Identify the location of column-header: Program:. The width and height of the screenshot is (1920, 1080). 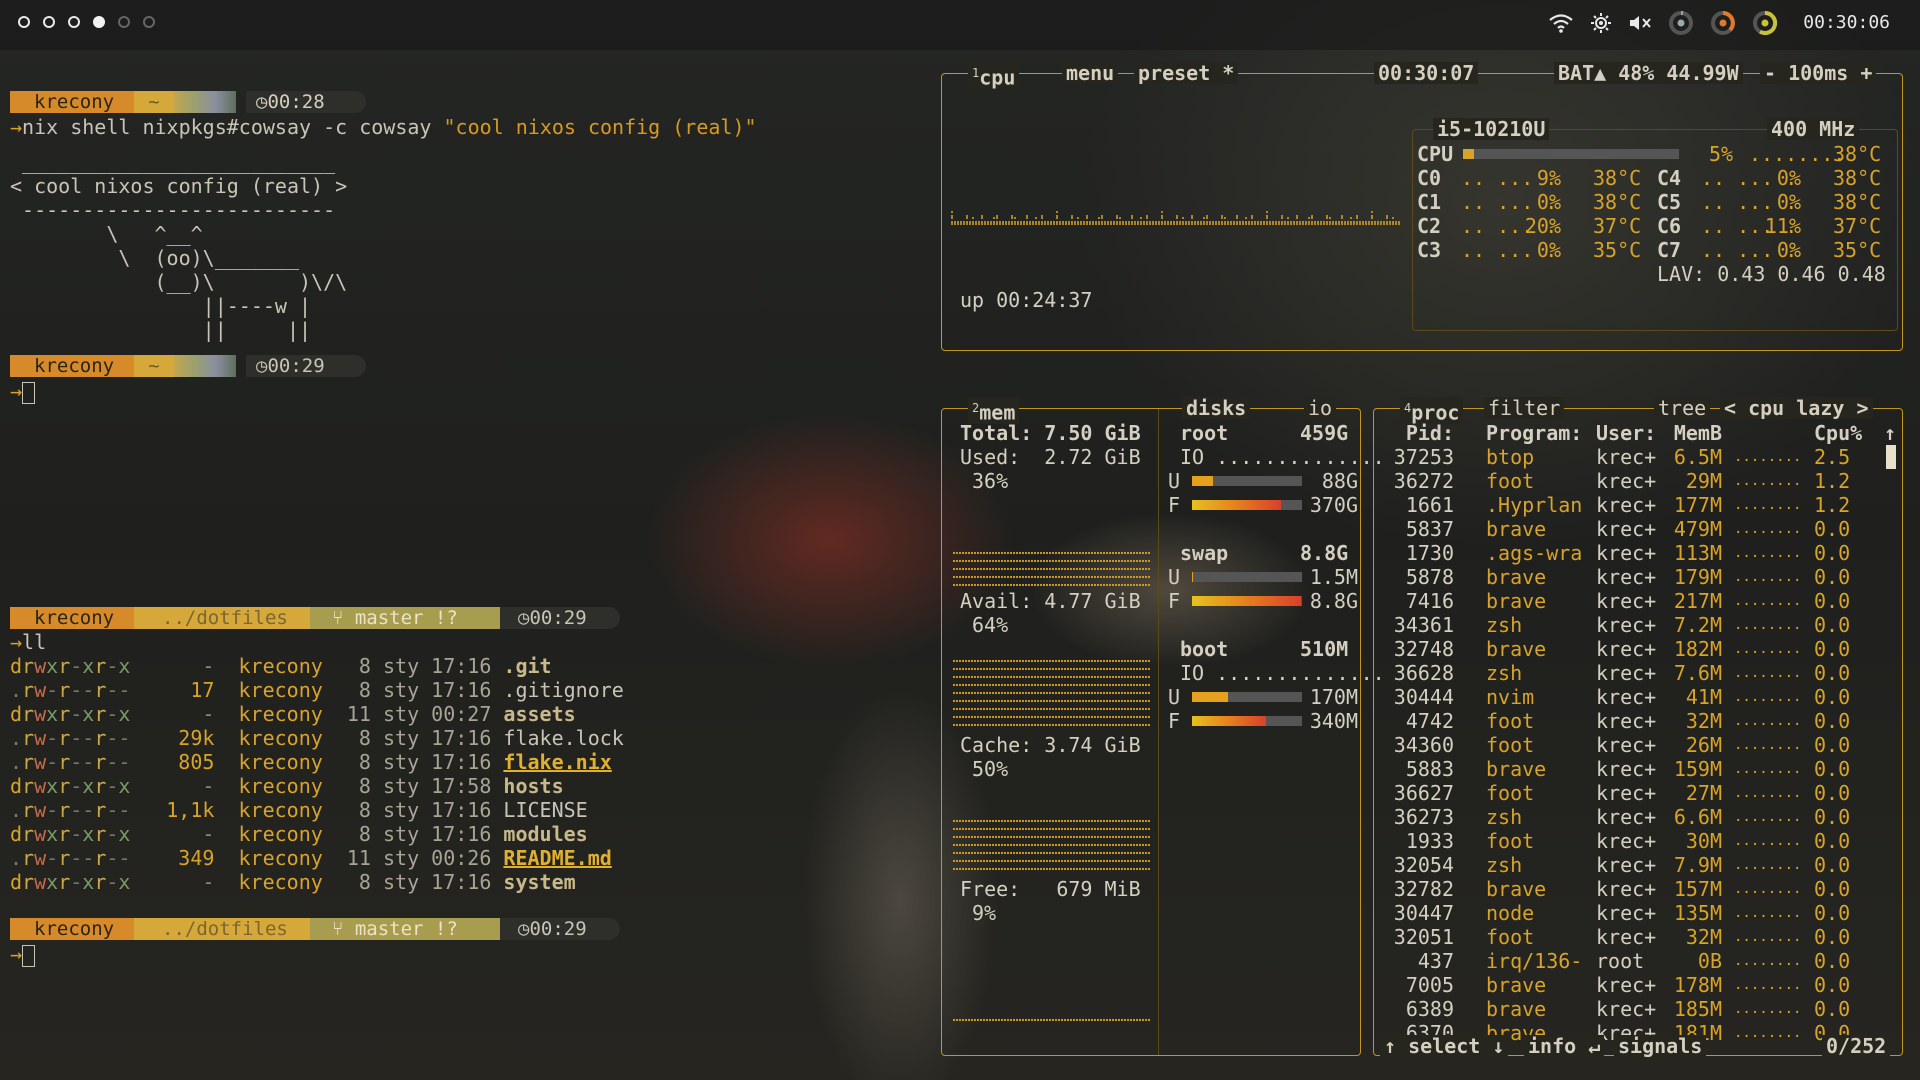
(1536, 433).